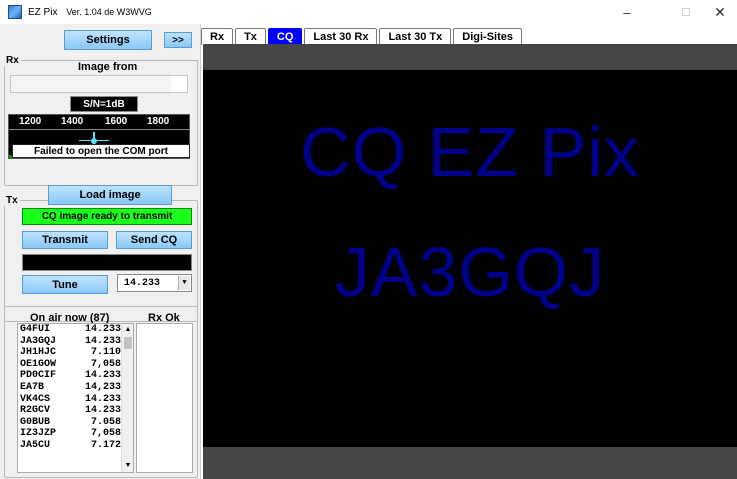 The height and width of the screenshot is (479, 737). What do you see at coordinates (38, 353) in the screenshot?
I see `station-callsign: JH1HJC` at bounding box center [38, 353].